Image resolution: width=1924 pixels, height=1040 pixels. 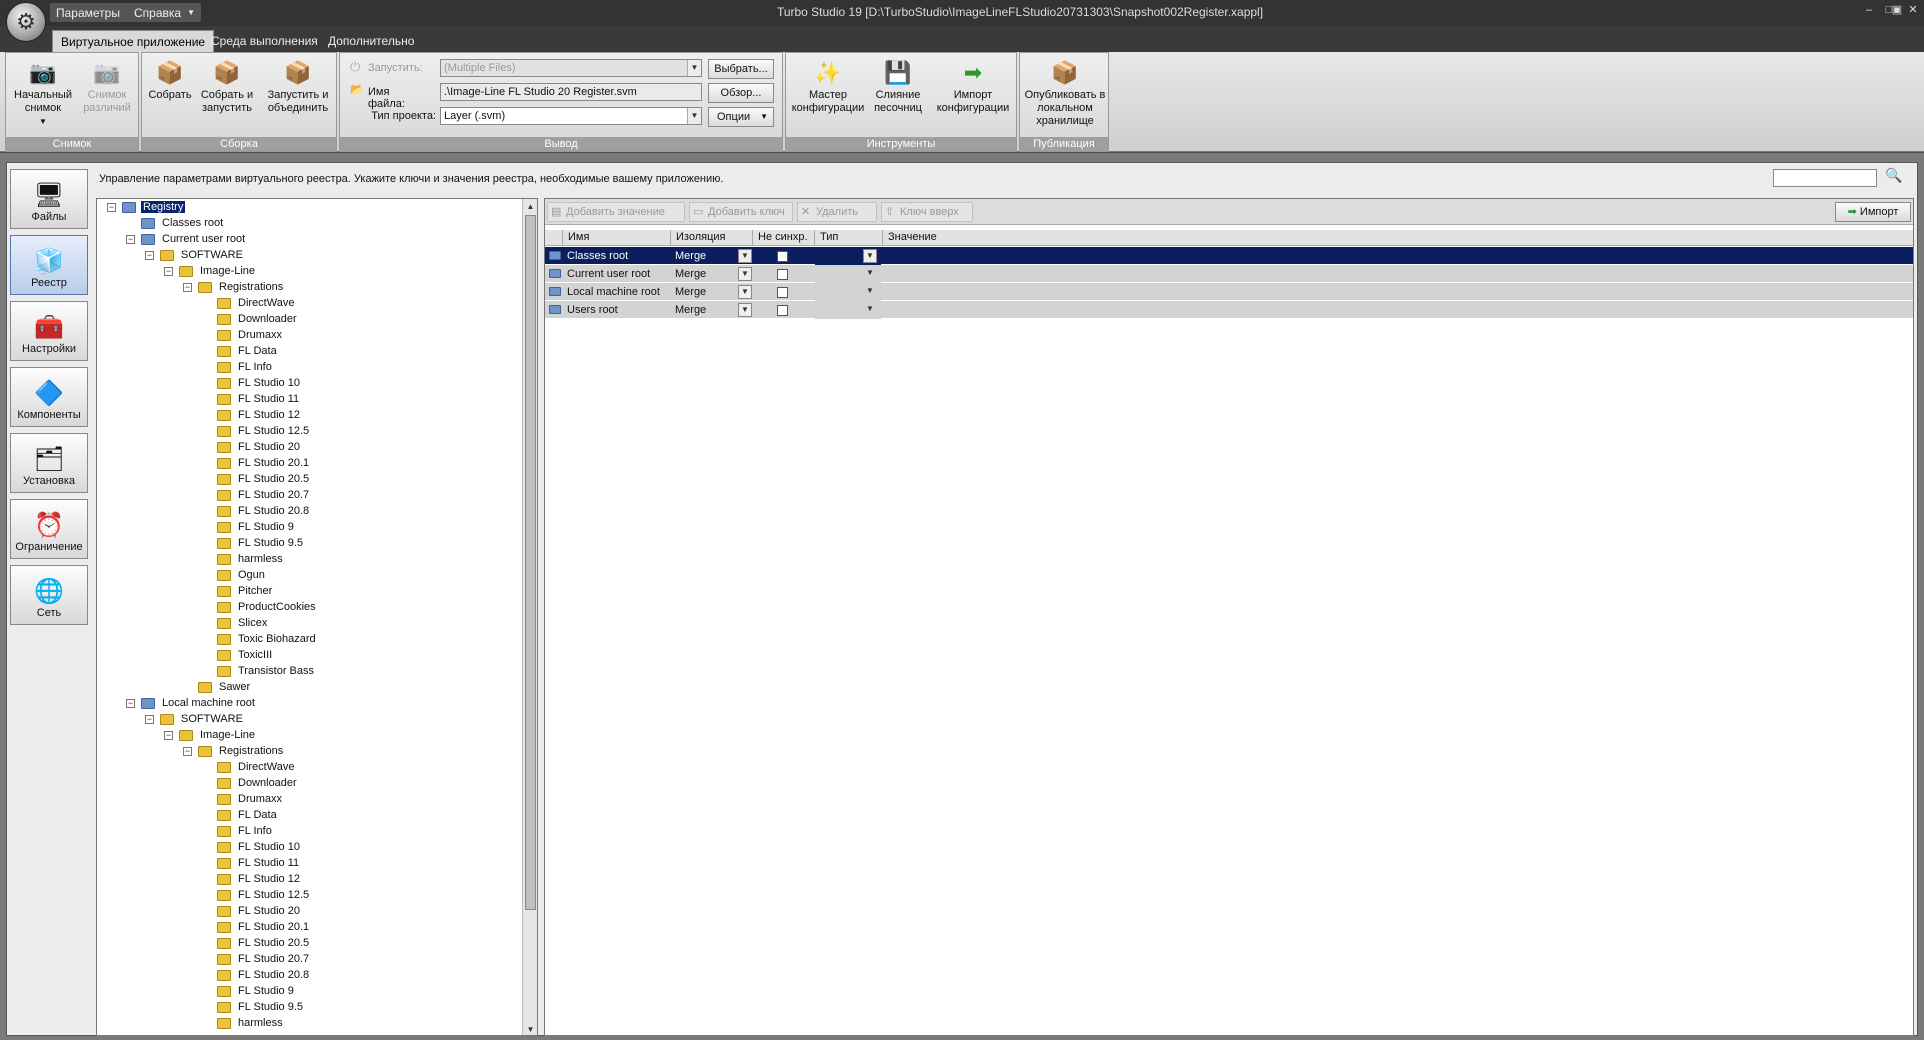 I want to click on close-button: ✕, so click(x=1913, y=10).